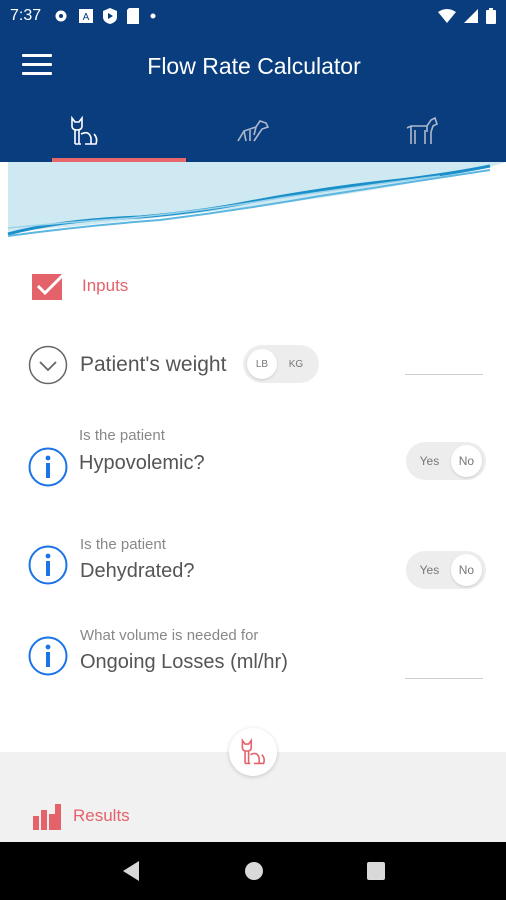 The image size is (506, 900). I want to click on a-icon: A, so click(86, 16).